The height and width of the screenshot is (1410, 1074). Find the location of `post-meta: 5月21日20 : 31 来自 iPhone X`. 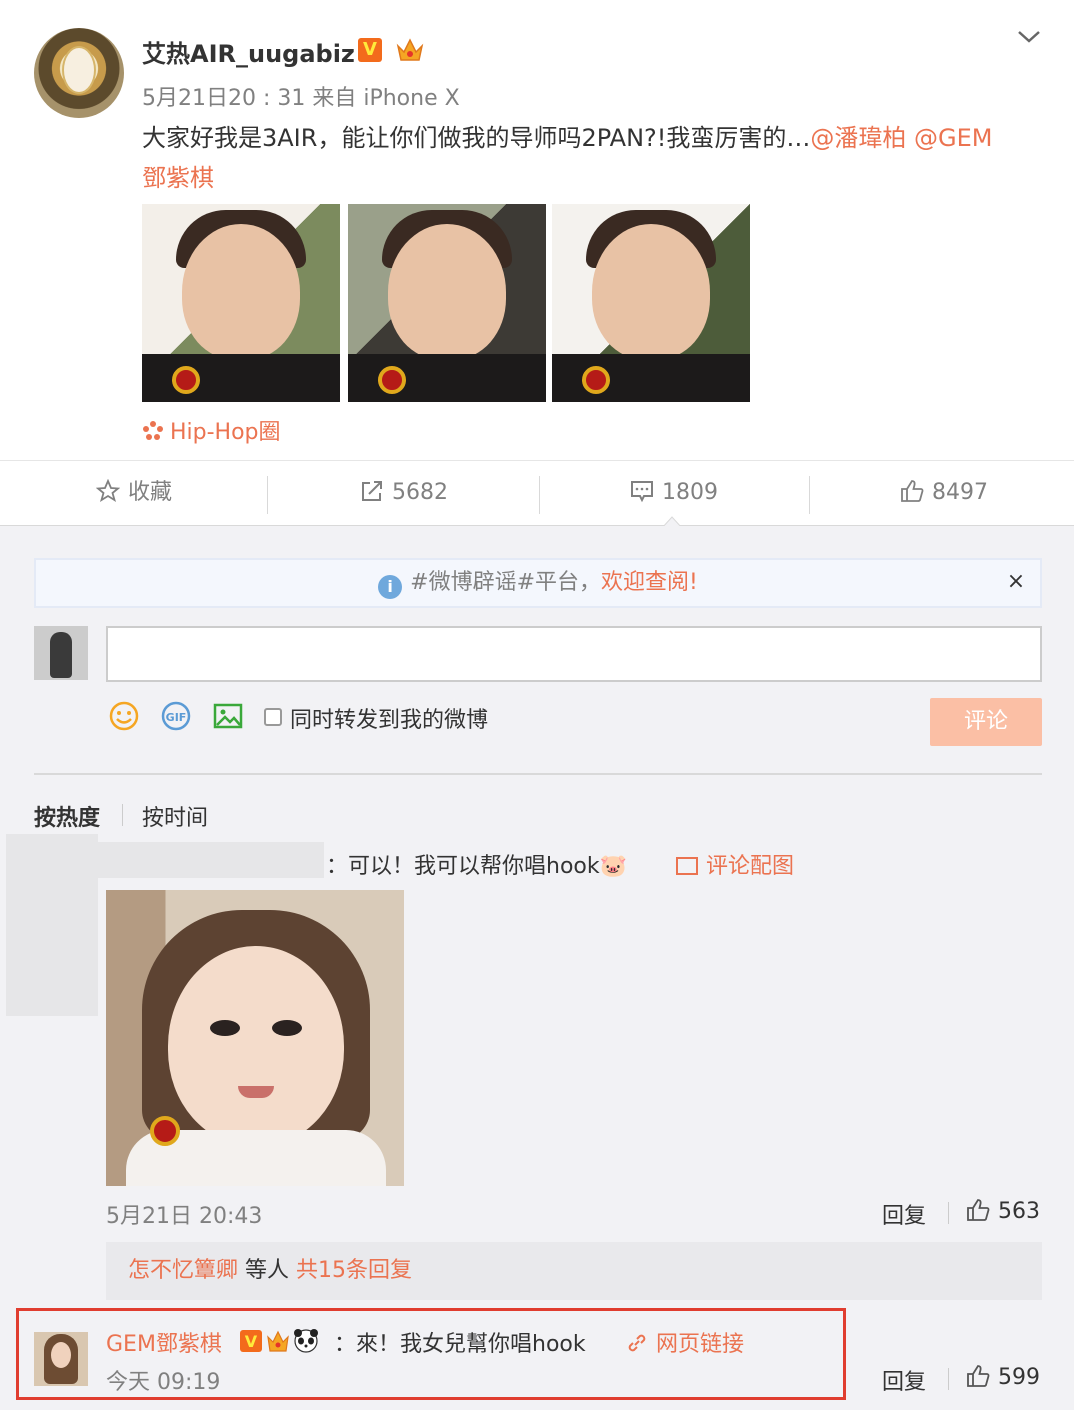

post-meta: 5月21日20 : 31 来自 iPhone X is located at coordinates (301, 98).